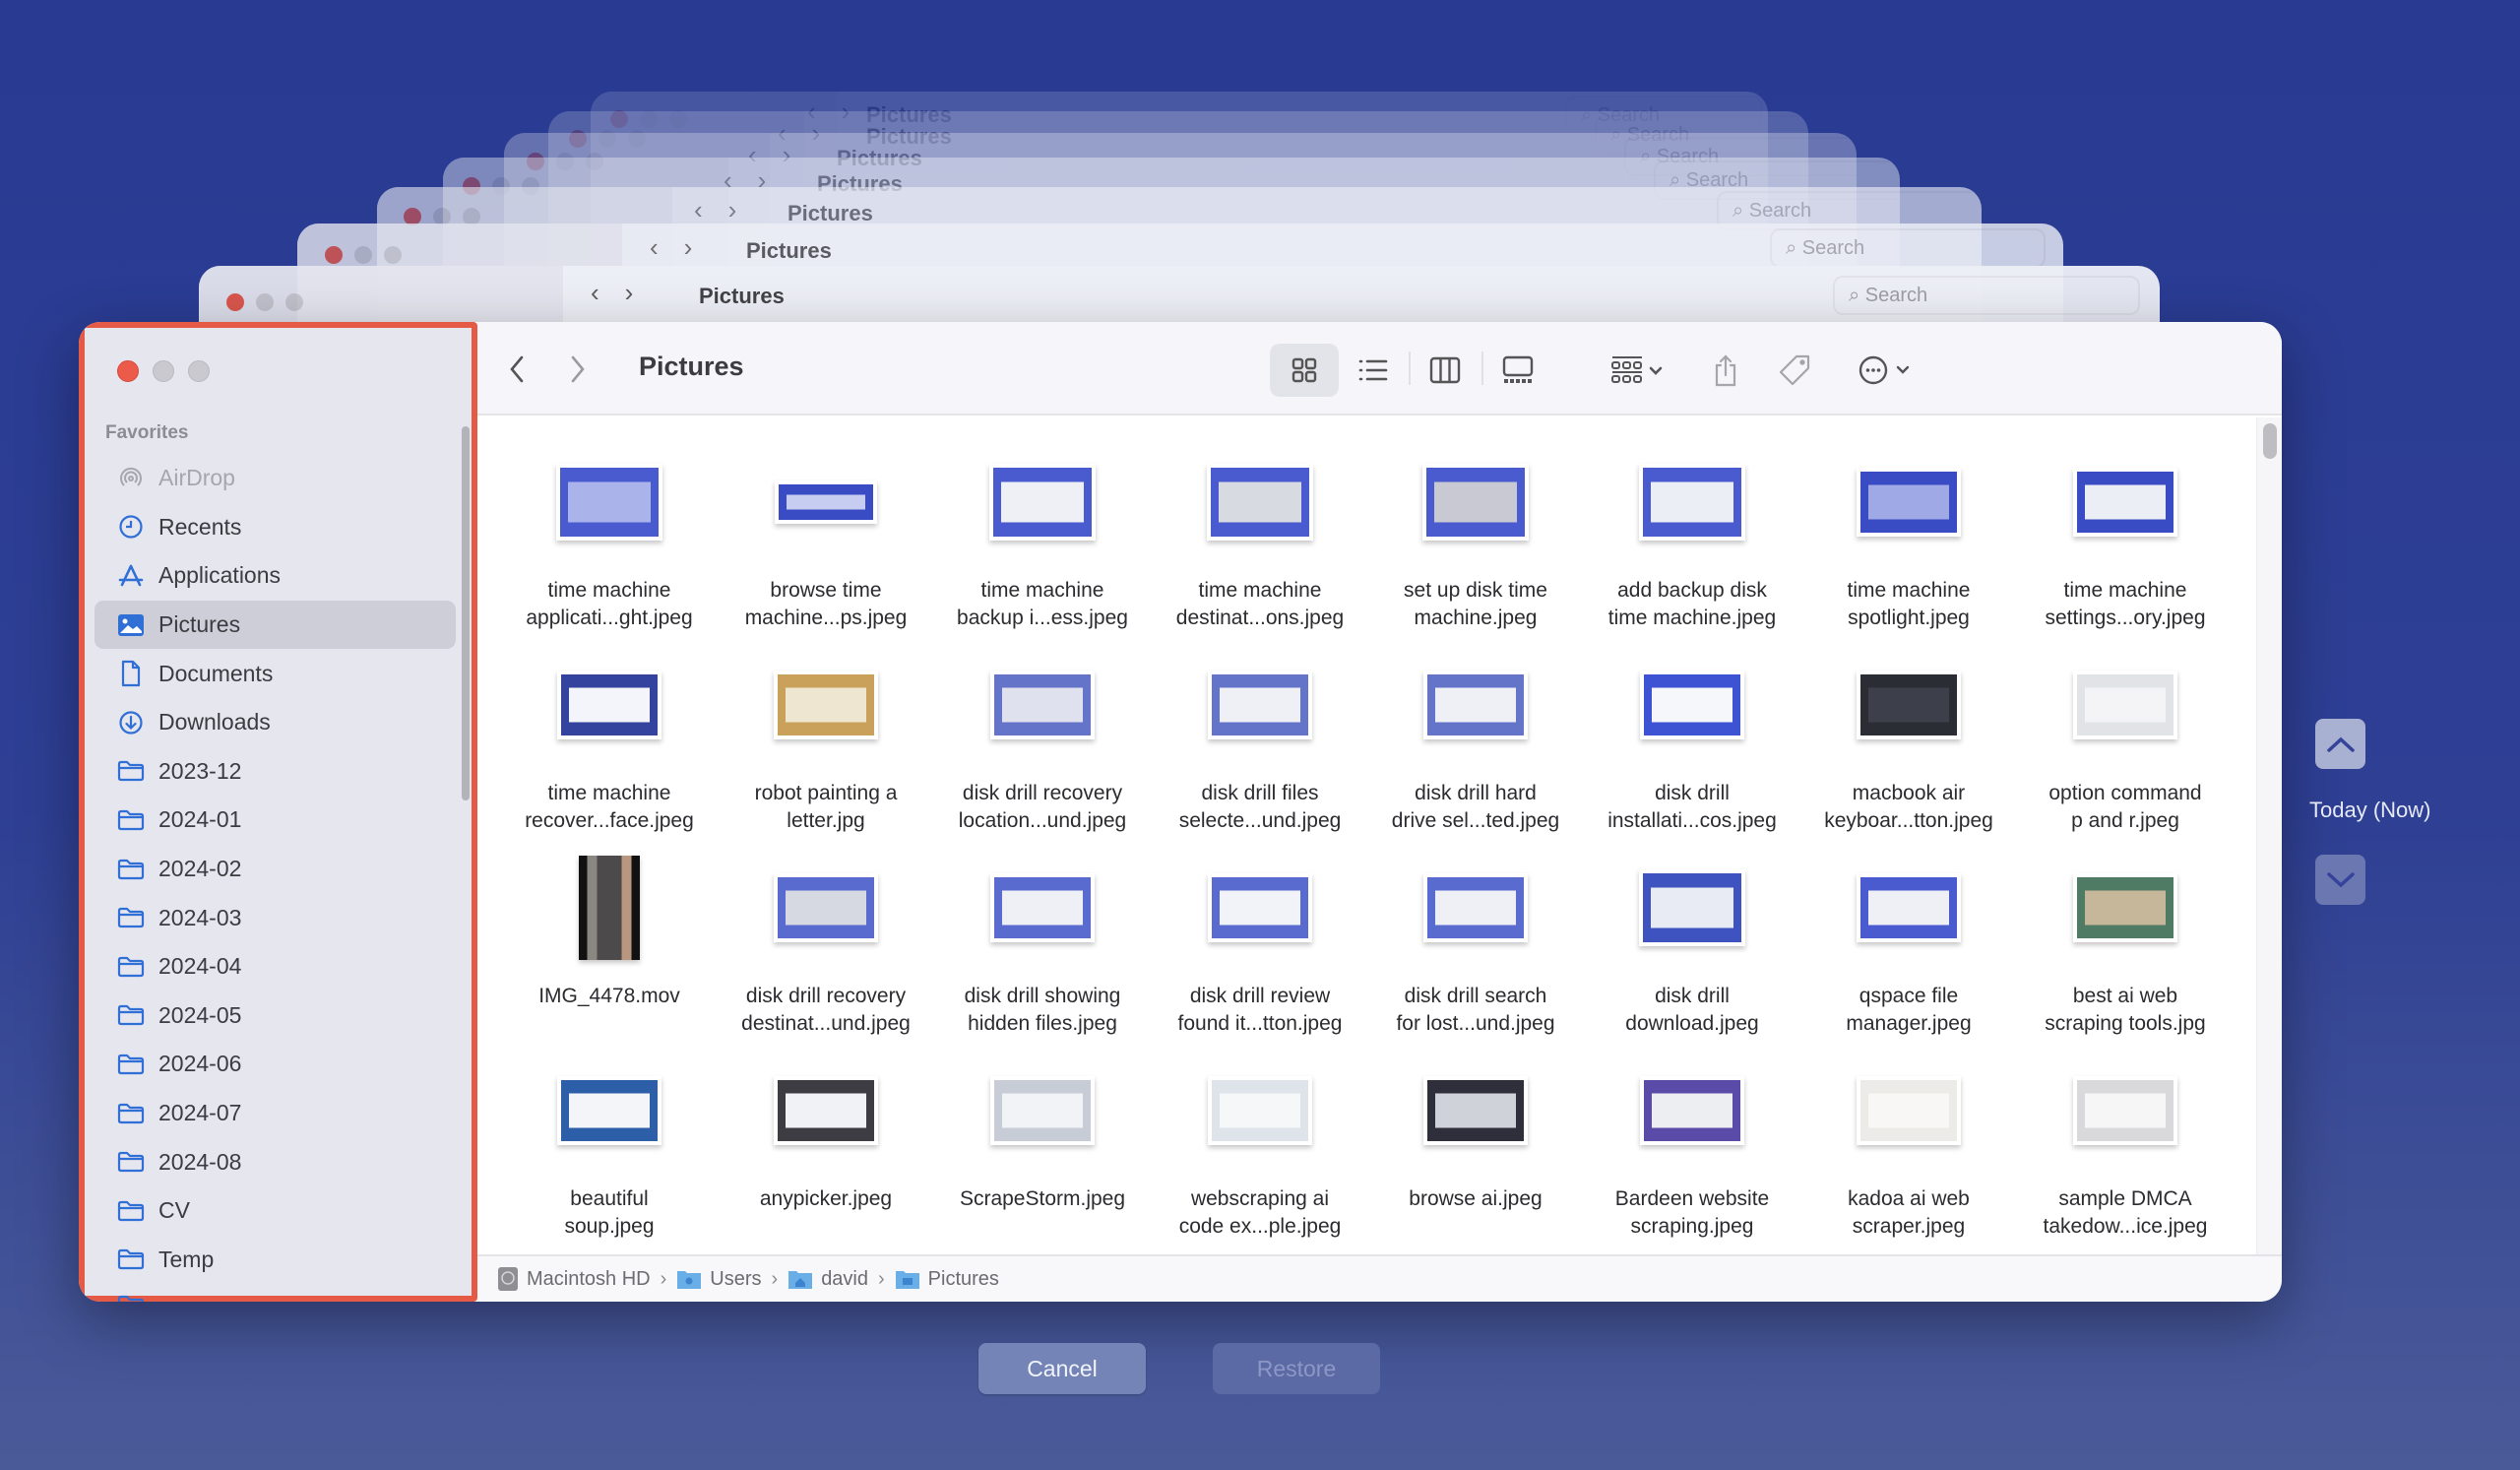 This screenshot has width=2520, height=1470. I want to click on sidebar-item-downloads: Downloads, so click(275, 722).